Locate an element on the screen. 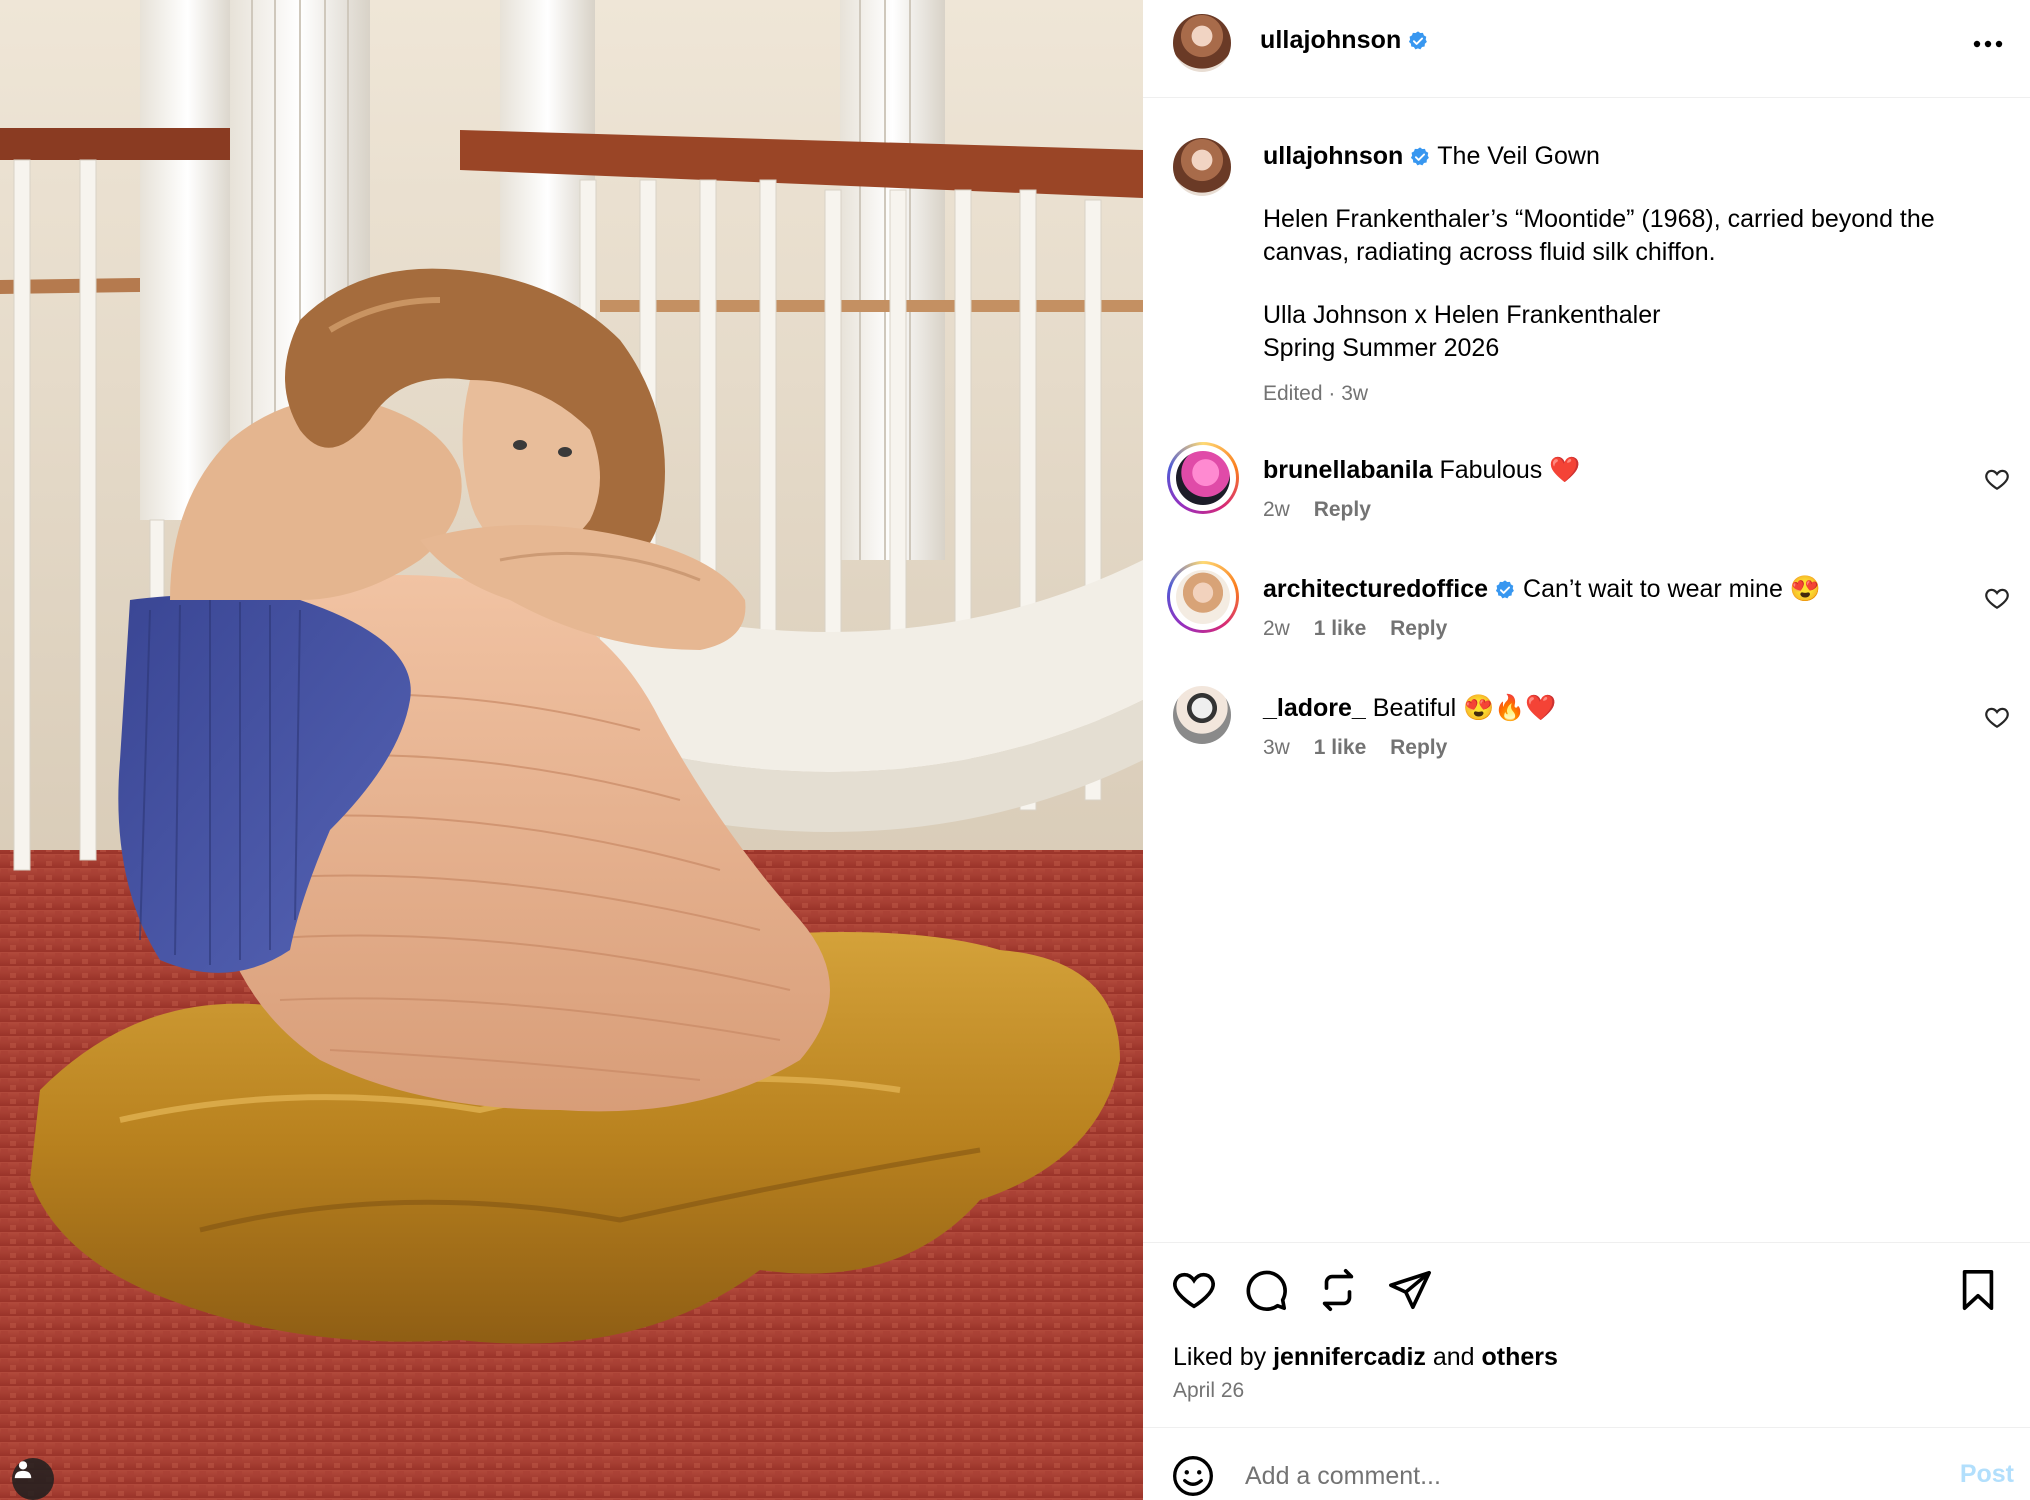 This screenshot has height=1500, width=2030. post-comment-button: Post is located at coordinates (1987, 1474).